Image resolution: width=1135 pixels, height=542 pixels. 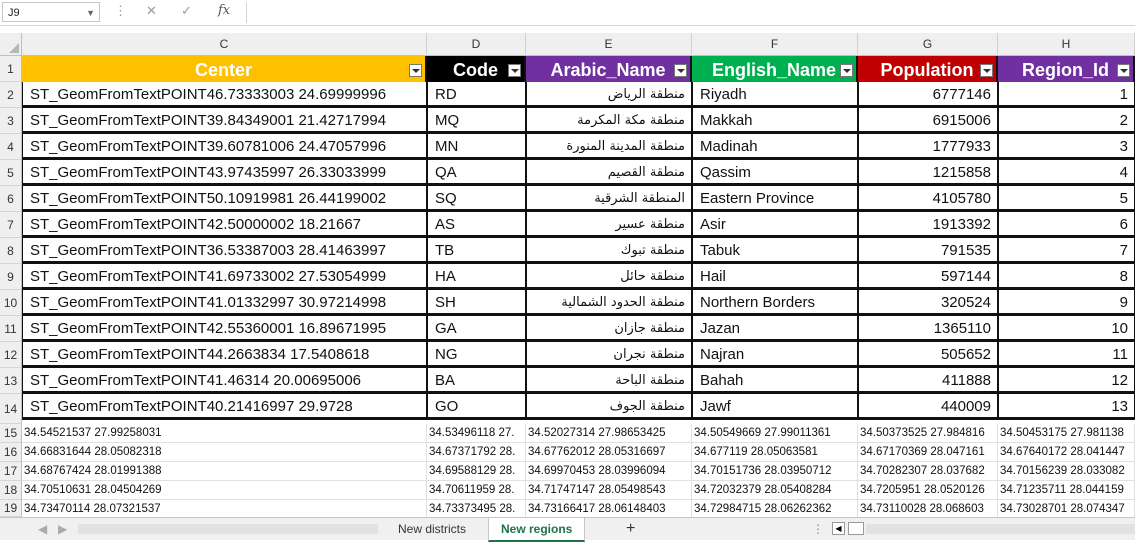 I want to click on cell-english-name: Riyadh, so click(x=775, y=95).